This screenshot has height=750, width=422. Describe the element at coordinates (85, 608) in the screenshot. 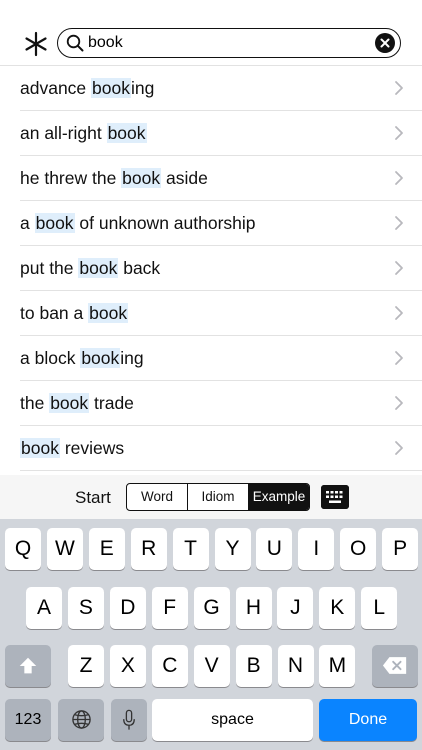

I see `key-s: S` at that location.